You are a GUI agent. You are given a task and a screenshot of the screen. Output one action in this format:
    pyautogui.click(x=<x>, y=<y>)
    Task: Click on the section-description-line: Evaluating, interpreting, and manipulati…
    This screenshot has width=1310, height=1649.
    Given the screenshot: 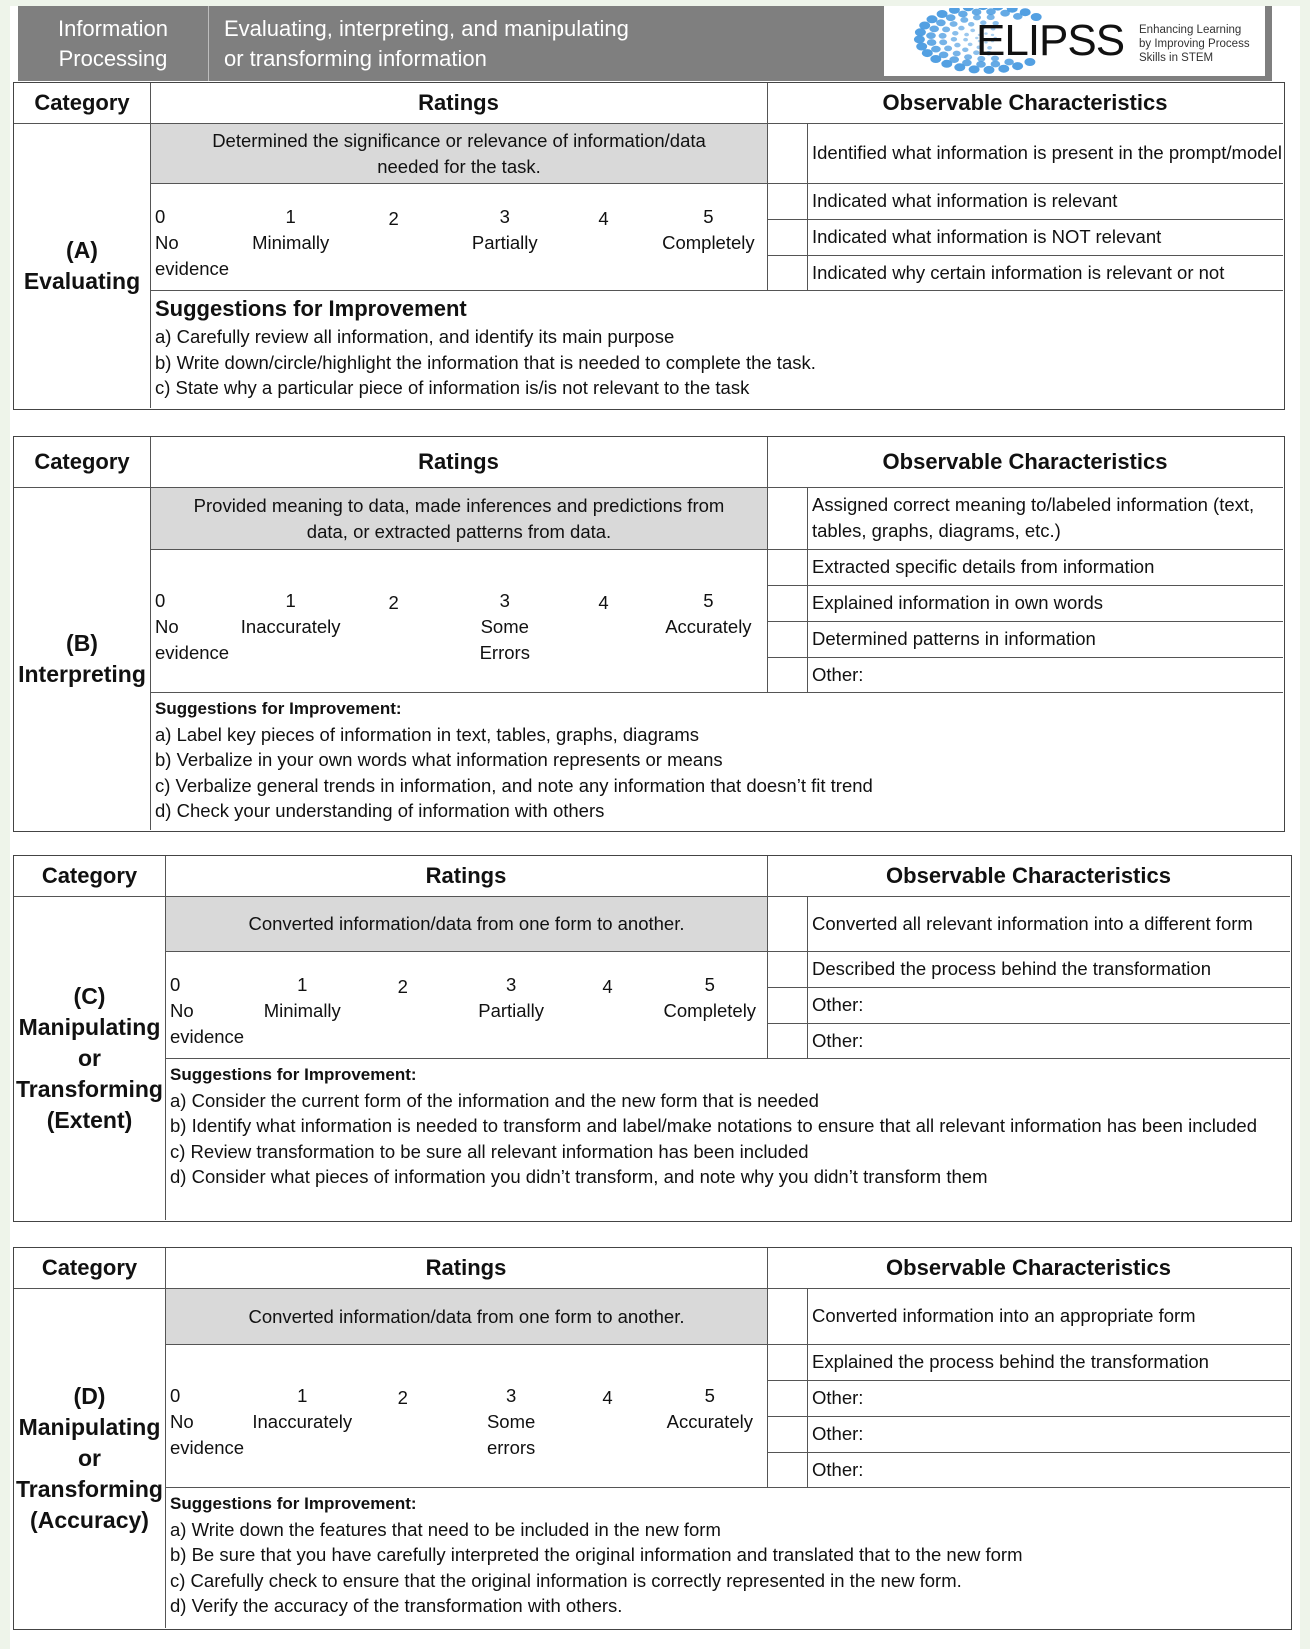 What is the action you would take?
    pyautogui.click(x=426, y=28)
    